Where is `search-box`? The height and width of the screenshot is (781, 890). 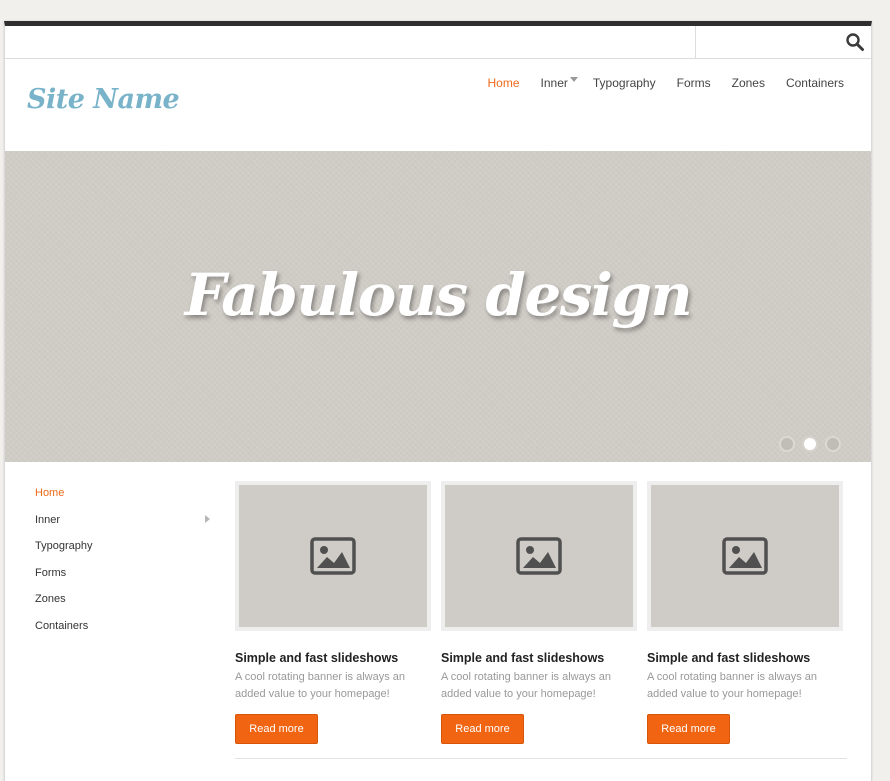 search-box is located at coordinates (783, 42).